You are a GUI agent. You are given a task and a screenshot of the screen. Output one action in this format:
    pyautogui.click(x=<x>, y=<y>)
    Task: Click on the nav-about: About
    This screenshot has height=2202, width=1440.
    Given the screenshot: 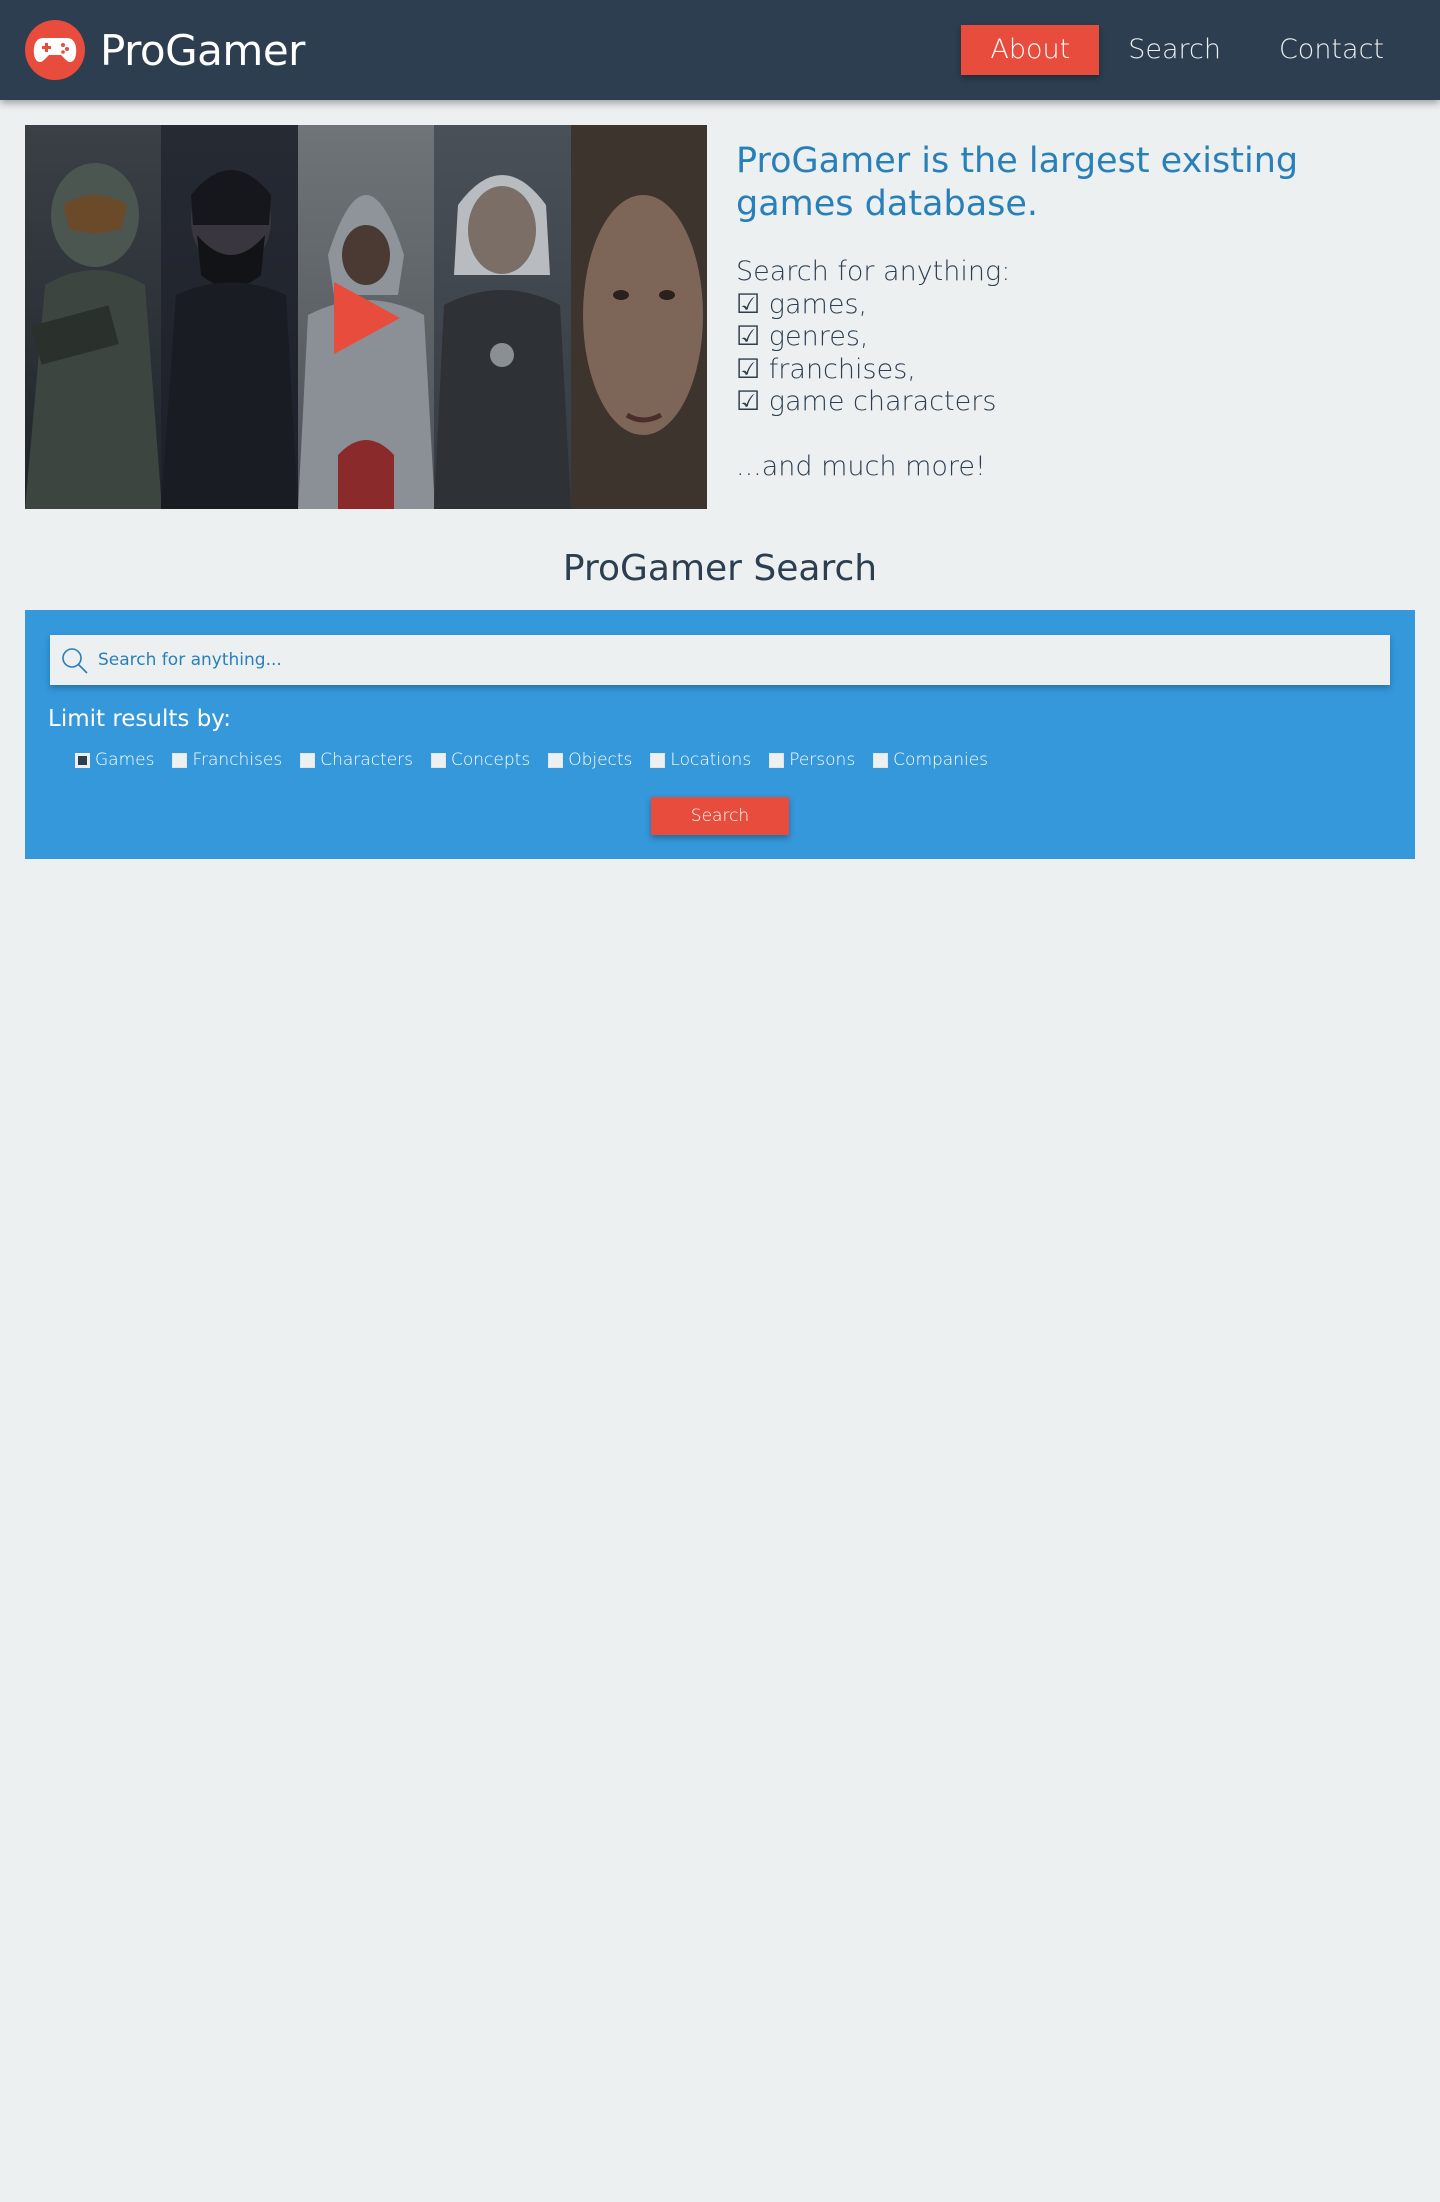 What is the action you would take?
    pyautogui.click(x=1030, y=50)
    